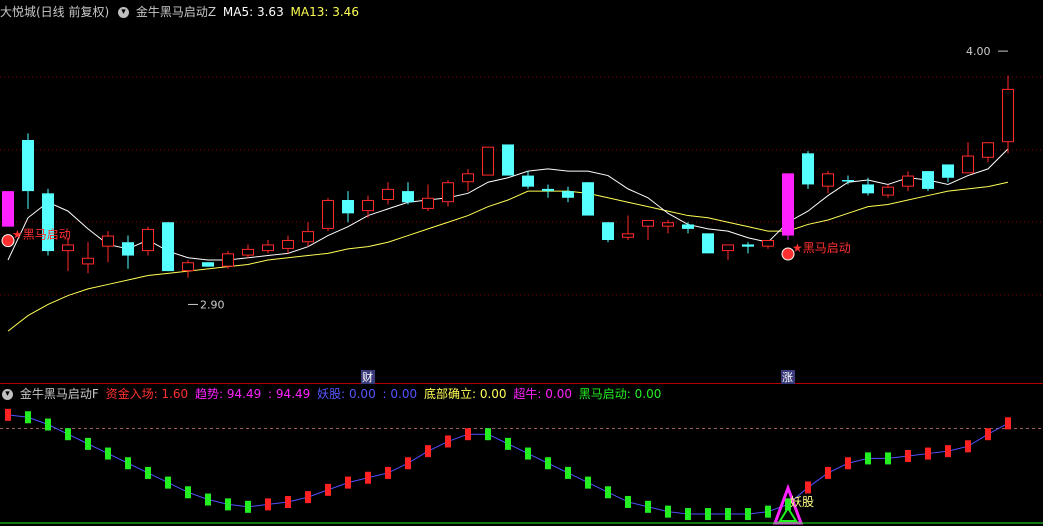 Image resolution: width=1043 pixels, height=526 pixels. Describe the element at coordinates (367, 377) in the screenshot. I see `event-marker-cai: 财` at that location.